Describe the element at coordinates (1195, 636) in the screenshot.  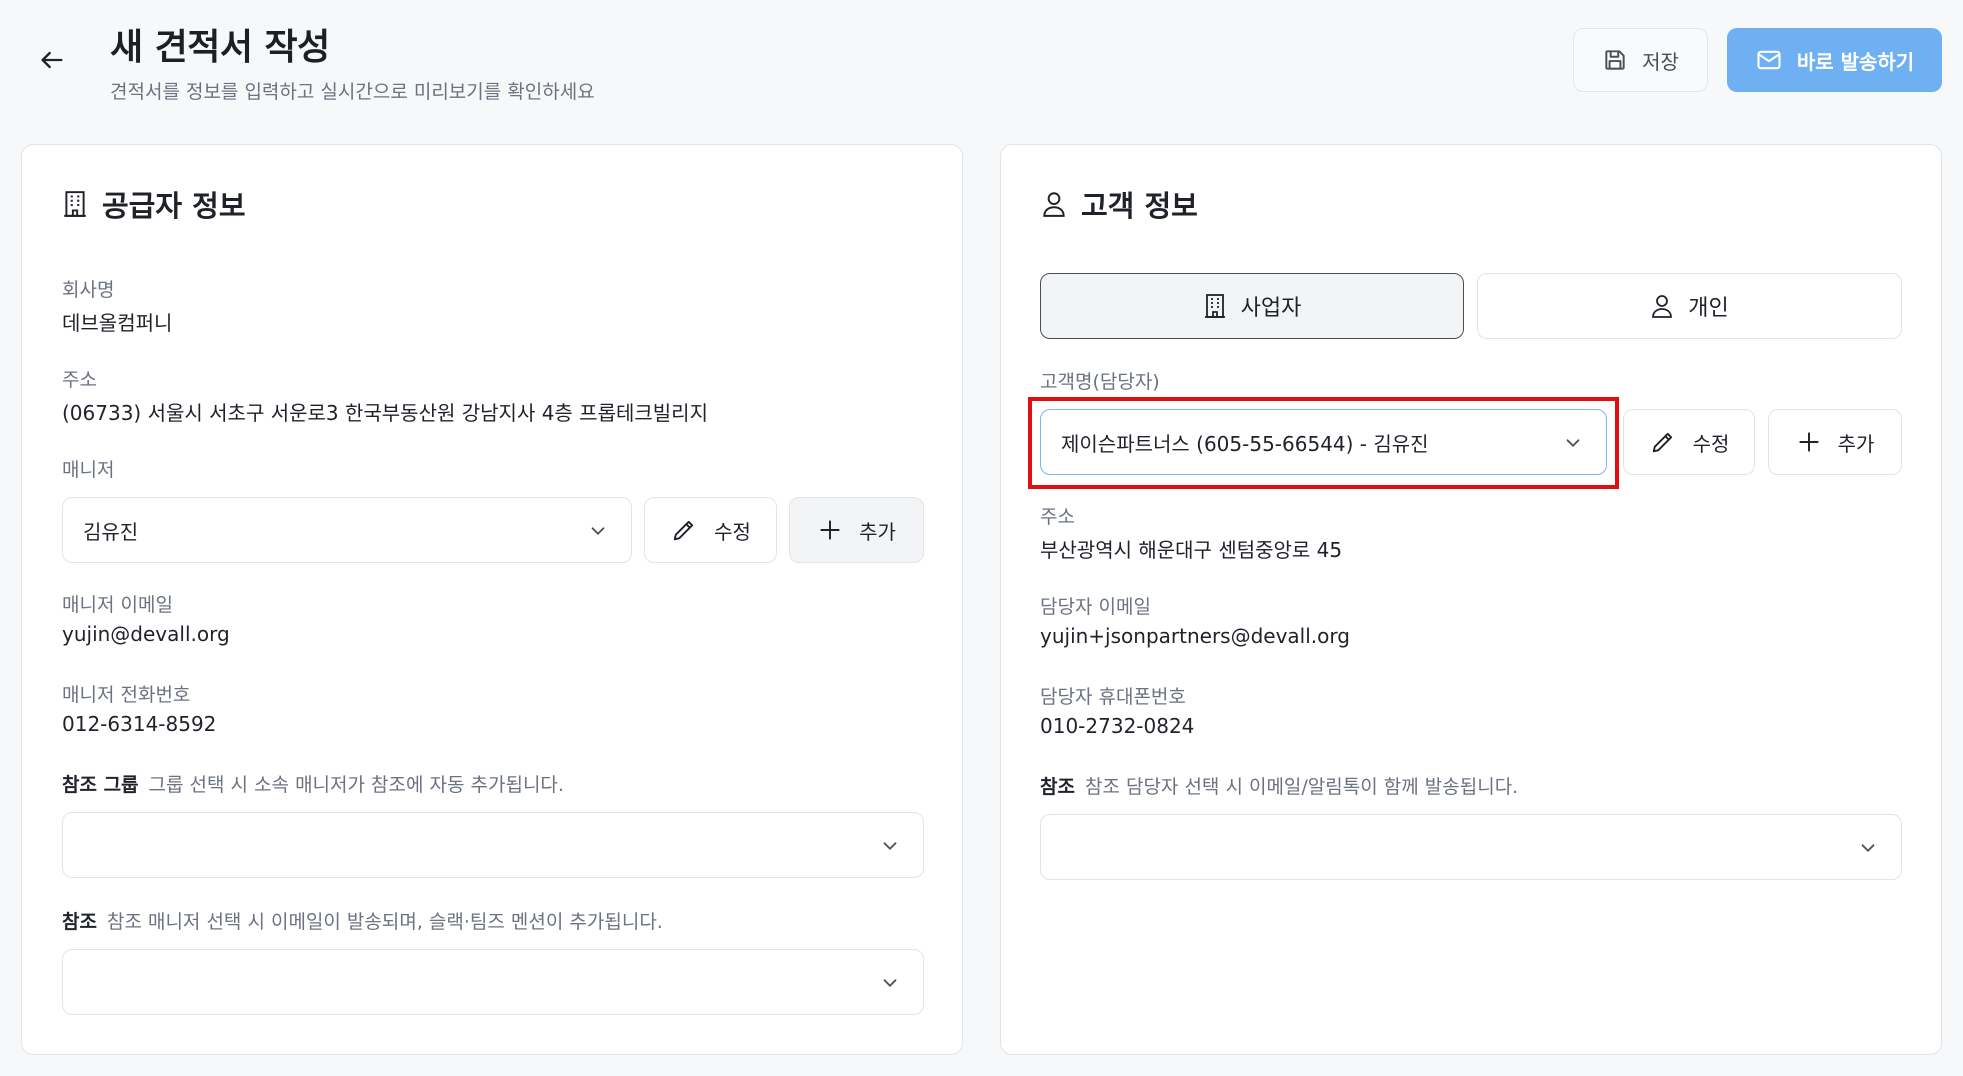
I see `customer-email-value: yujin+jsonpartners@devall.org` at that location.